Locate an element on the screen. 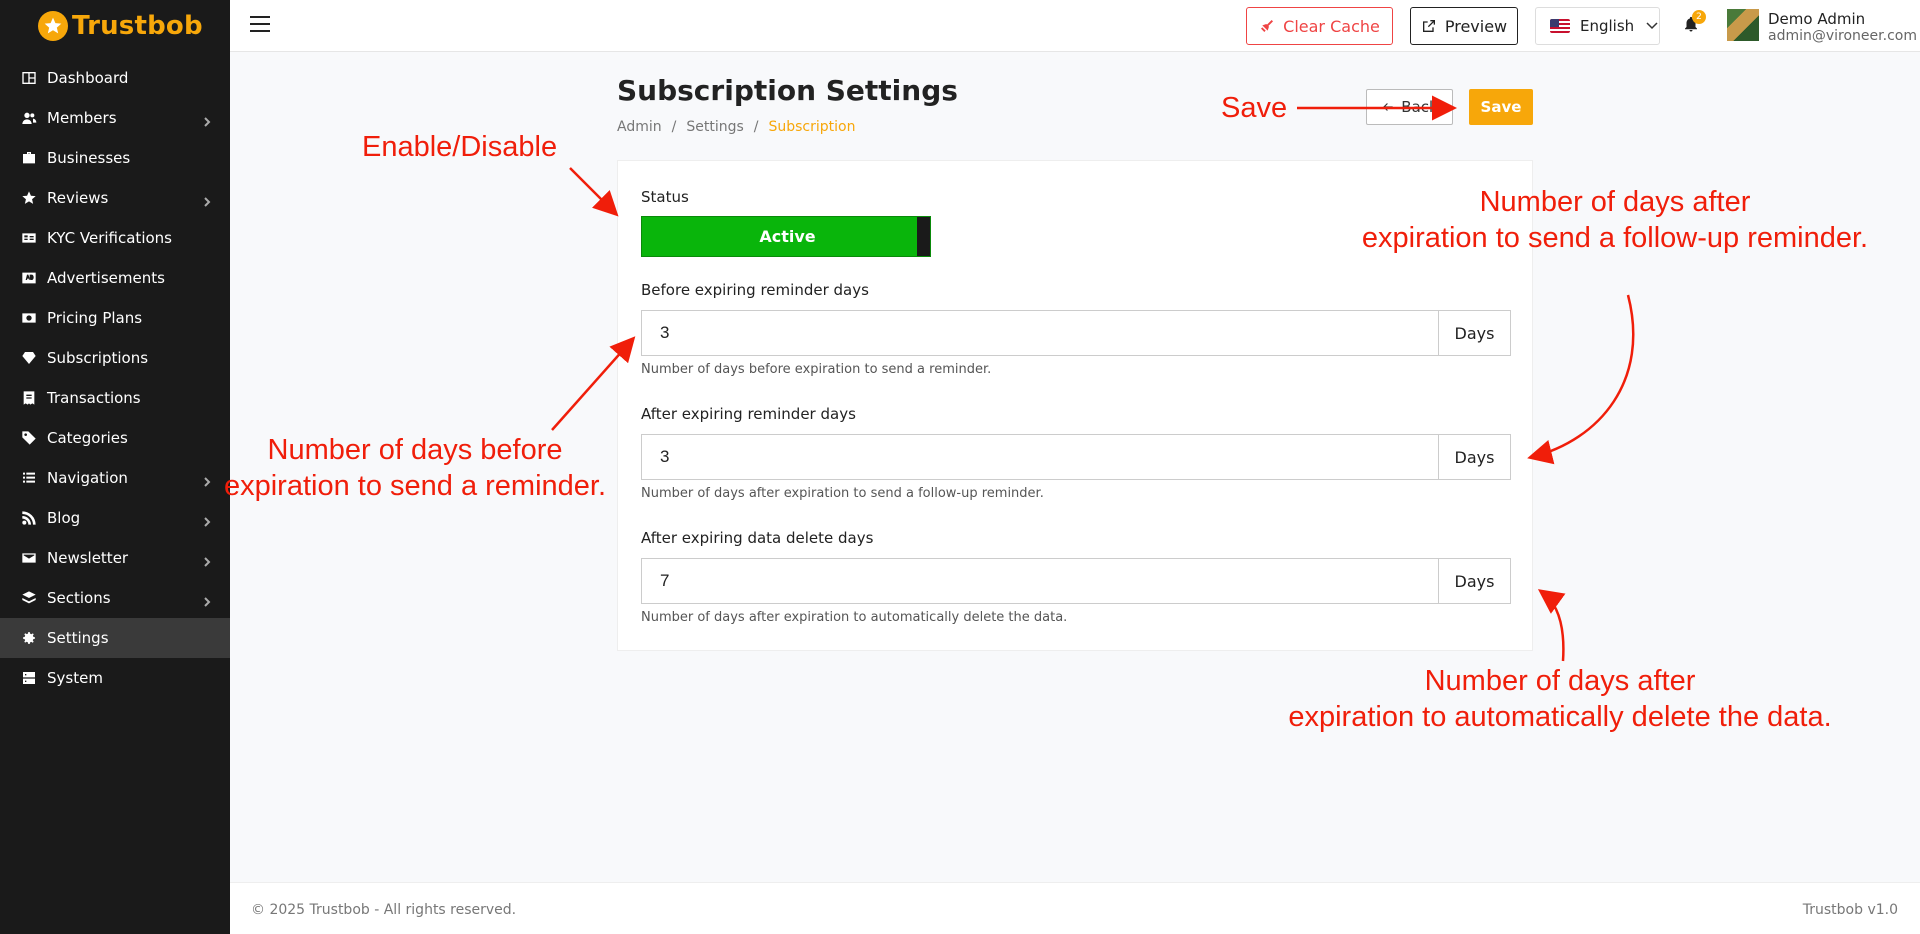 Image resolution: width=1920 pixels, height=934 pixels. briefcase-icon is located at coordinates (28, 158).